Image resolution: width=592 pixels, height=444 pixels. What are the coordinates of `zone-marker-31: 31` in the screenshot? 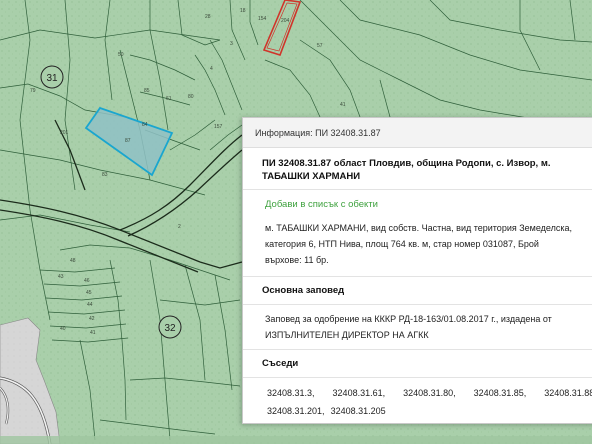 It's located at (52, 77).